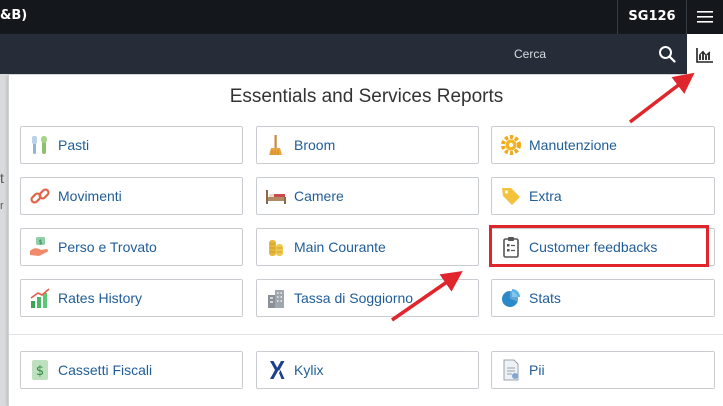 The width and height of the screenshot is (723, 406). What do you see at coordinates (100, 298) in the screenshot?
I see `tile-label: Rates History` at bounding box center [100, 298].